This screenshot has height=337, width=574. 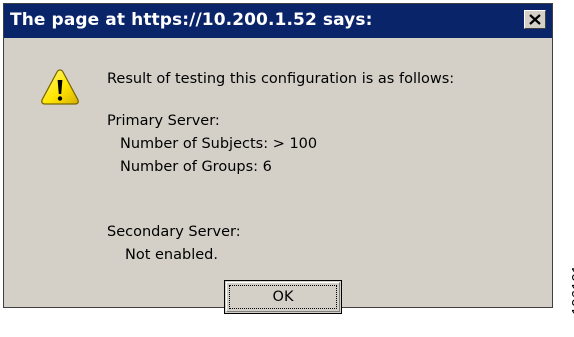 What do you see at coordinates (60, 87) in the screenshot?
I see `warning-icon` at bounding box center [60, 87].